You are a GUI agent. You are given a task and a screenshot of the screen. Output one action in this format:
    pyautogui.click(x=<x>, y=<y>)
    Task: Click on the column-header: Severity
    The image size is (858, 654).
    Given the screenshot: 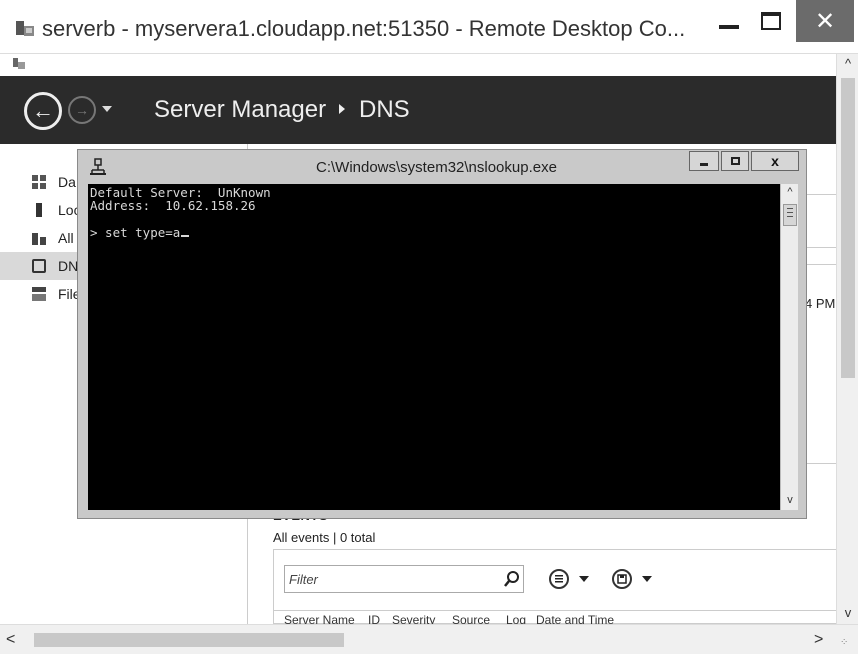 What is the action you would take?
    pyautogui.click(x=413, y=618)
    